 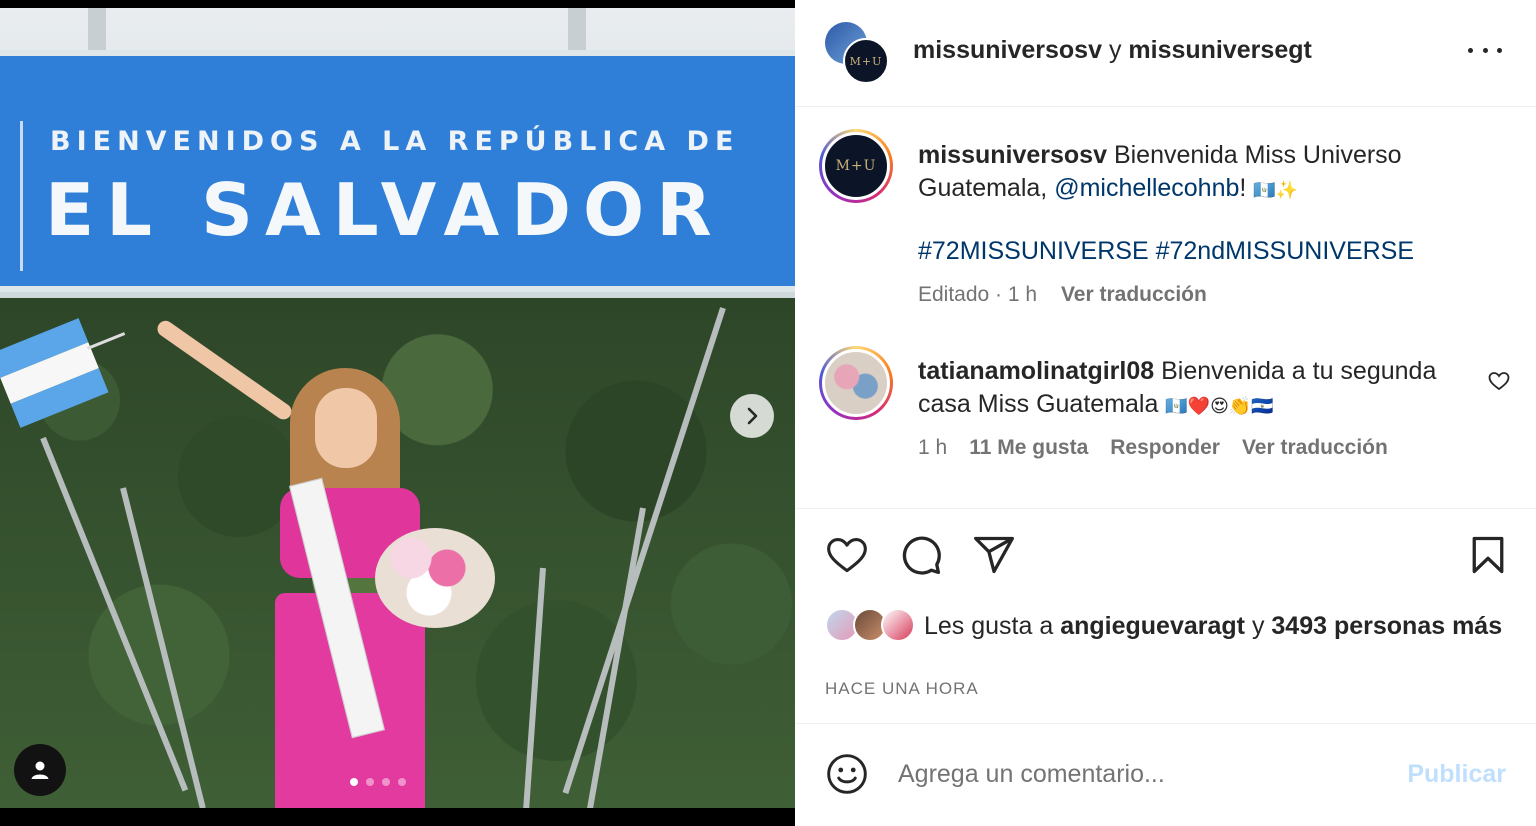 What do you see at coordinates (384, 210) in the screenshot?
I see `sign-line-2: EL SALVADOR` at bounding box center [384, 210].